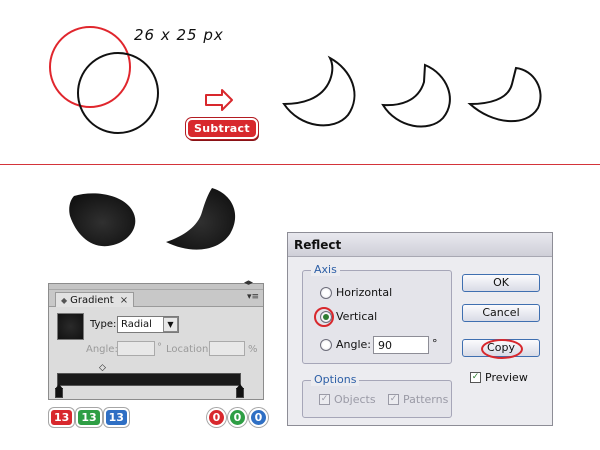  What do you see at coordinates (222, 128) in the screenshot?
I see `subtract-badge: Subtract` at bounding box center [222, 128].